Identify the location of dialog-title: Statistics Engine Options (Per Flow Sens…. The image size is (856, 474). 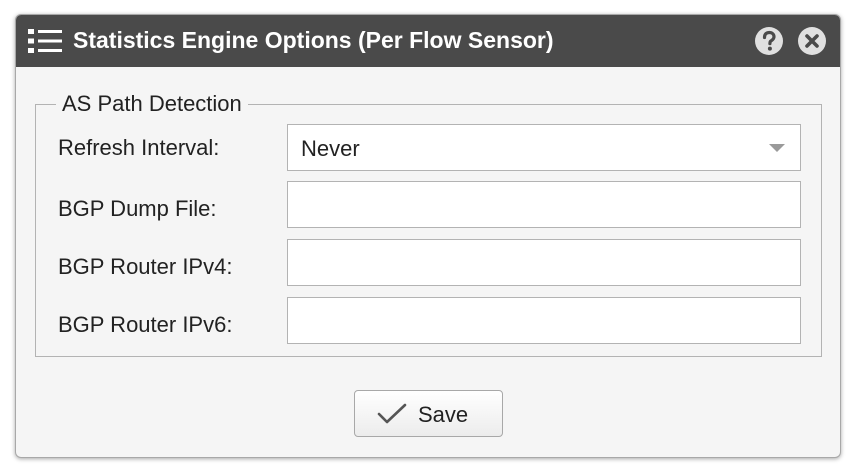
(313, 40).